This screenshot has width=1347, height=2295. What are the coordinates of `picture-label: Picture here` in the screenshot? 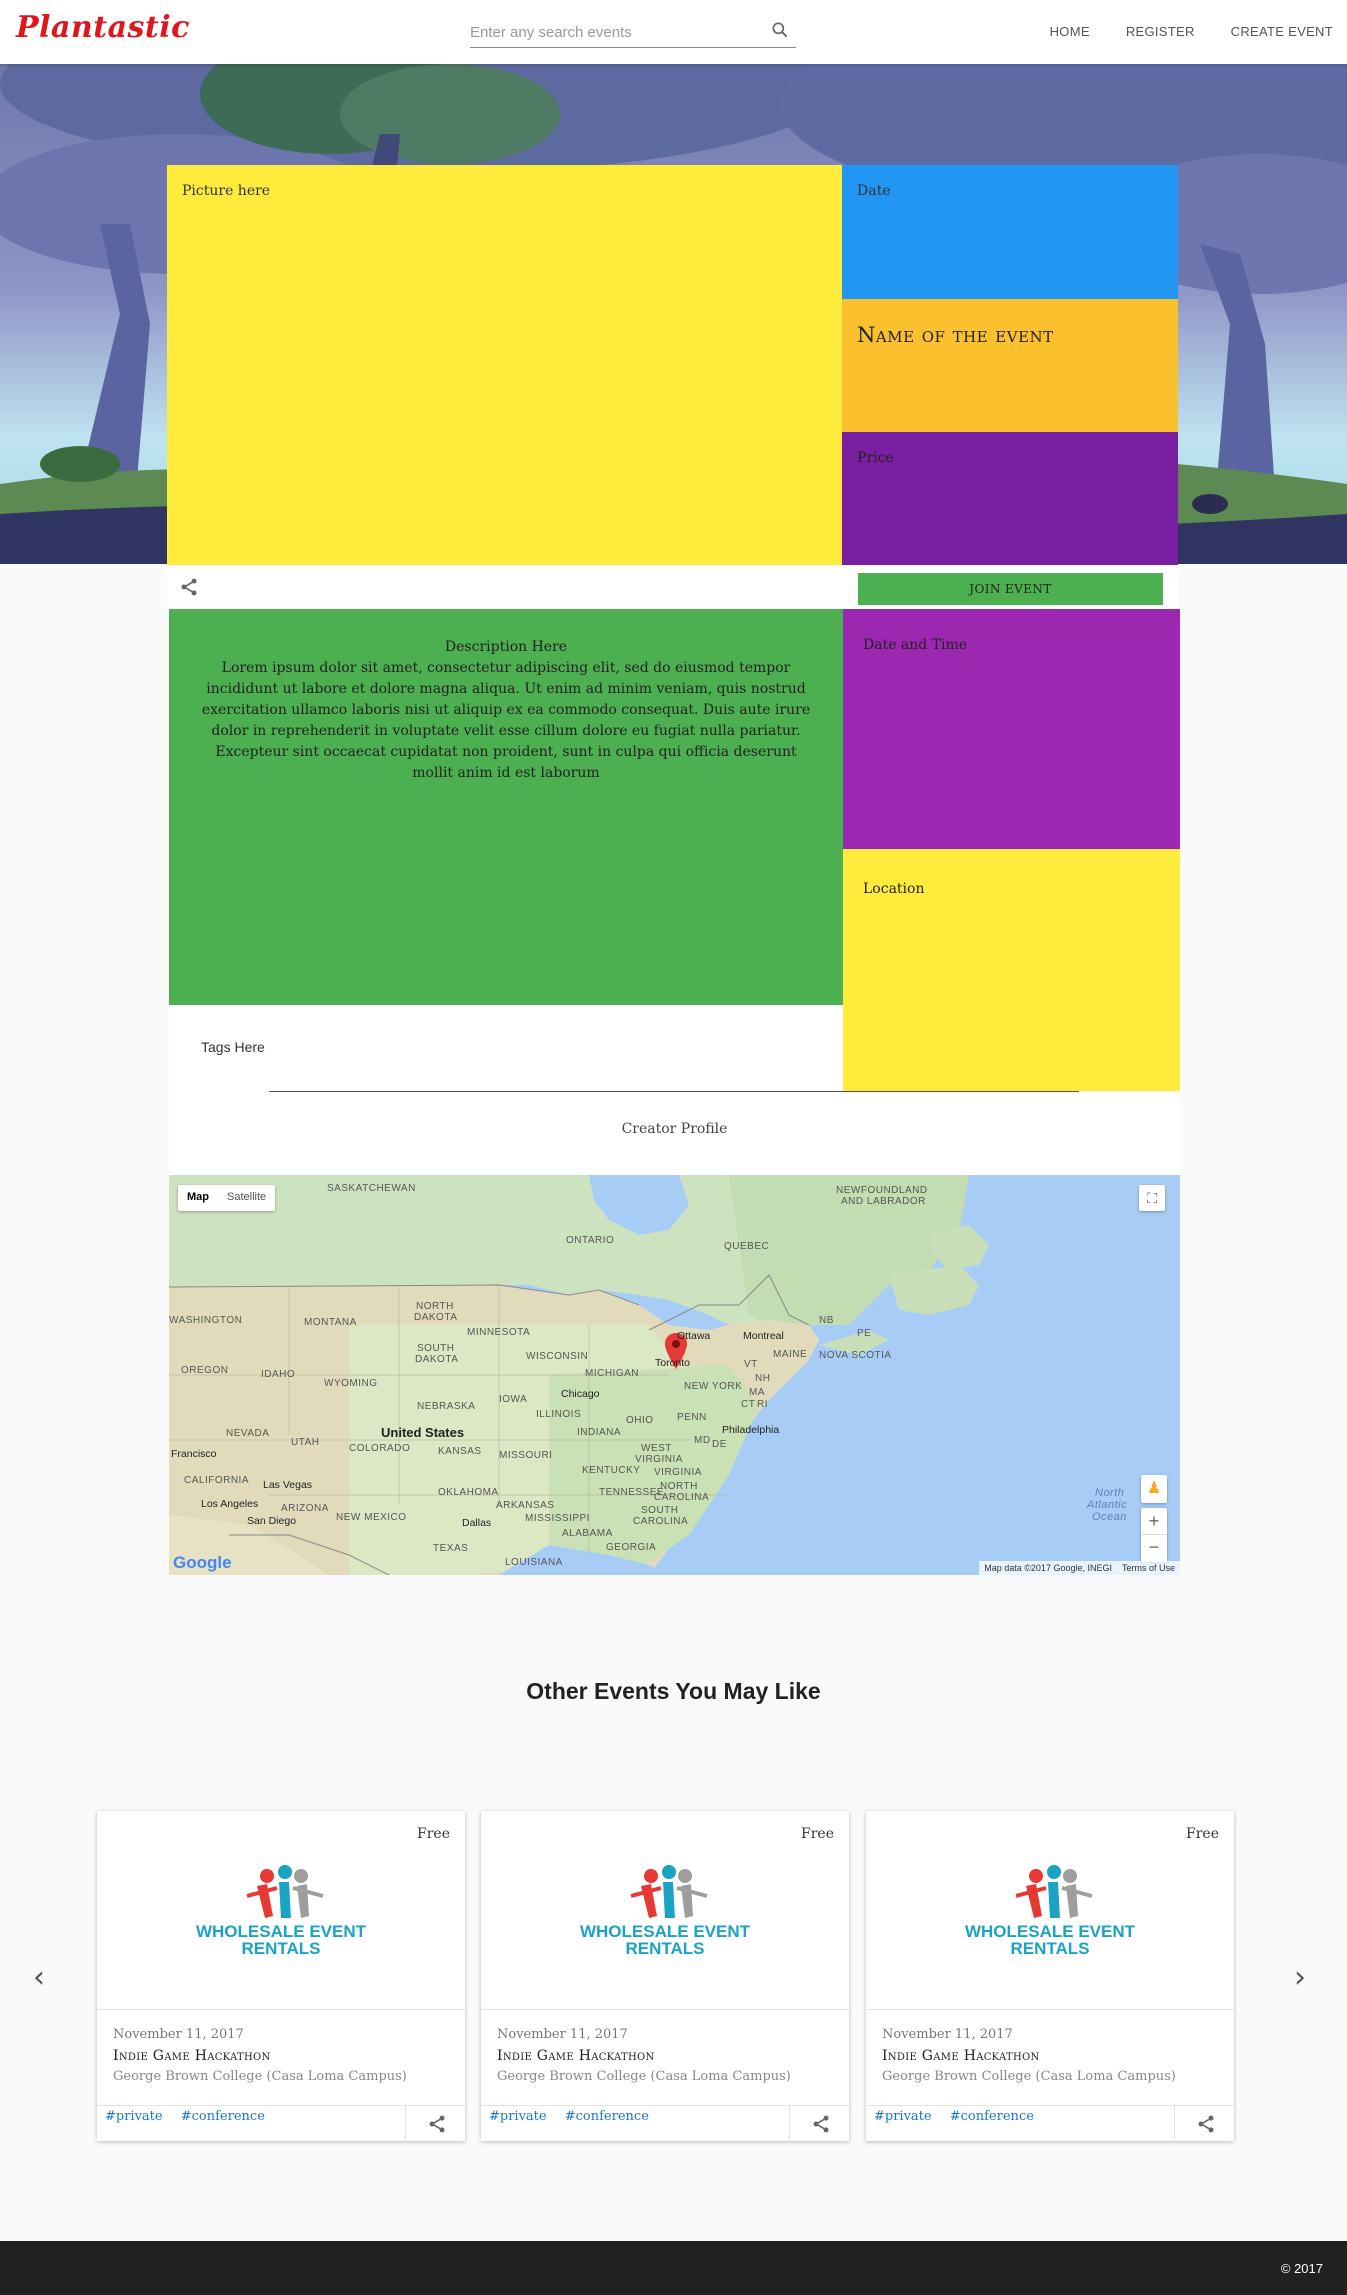 It's located at (226, 191).